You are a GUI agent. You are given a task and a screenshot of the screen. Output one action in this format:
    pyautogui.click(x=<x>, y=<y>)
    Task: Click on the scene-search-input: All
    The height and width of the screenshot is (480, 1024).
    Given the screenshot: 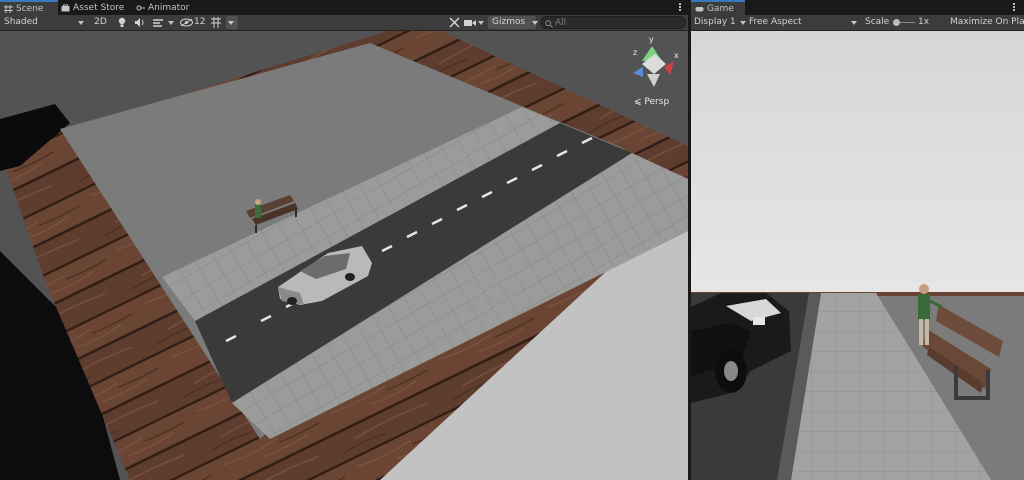 What is the action you would take?
    pyautogui.click(x=613, y=22)
    